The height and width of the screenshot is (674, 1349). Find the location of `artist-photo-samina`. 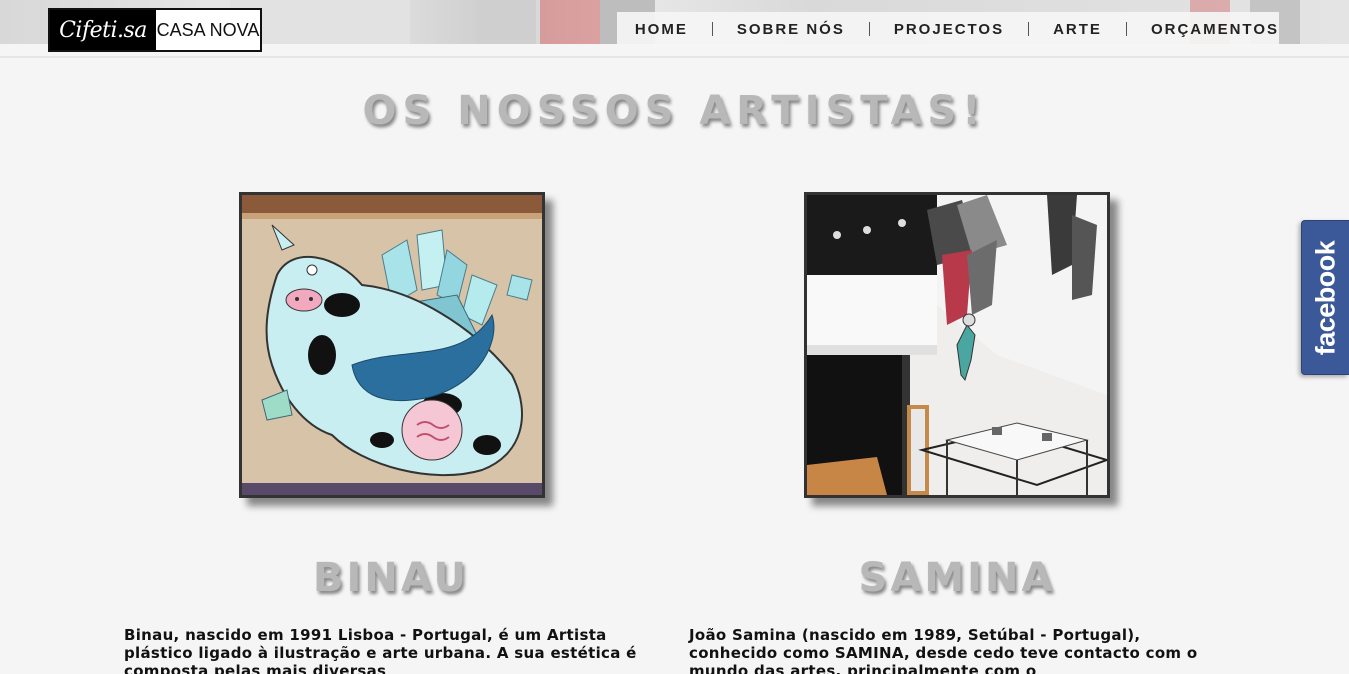

artist-photo-samina is located at coordinates (957, 345).